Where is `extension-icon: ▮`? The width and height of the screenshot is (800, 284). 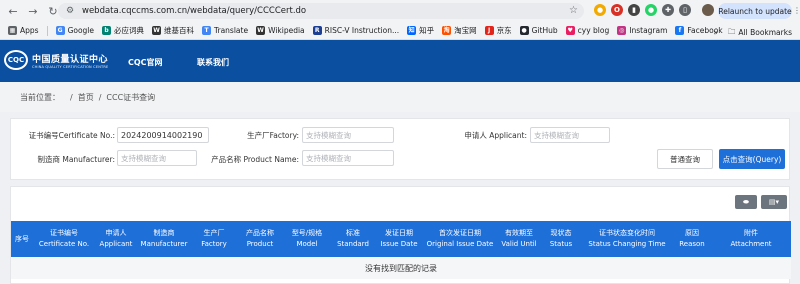 extension-icon: ▮ is located at coordinates (634, 10).